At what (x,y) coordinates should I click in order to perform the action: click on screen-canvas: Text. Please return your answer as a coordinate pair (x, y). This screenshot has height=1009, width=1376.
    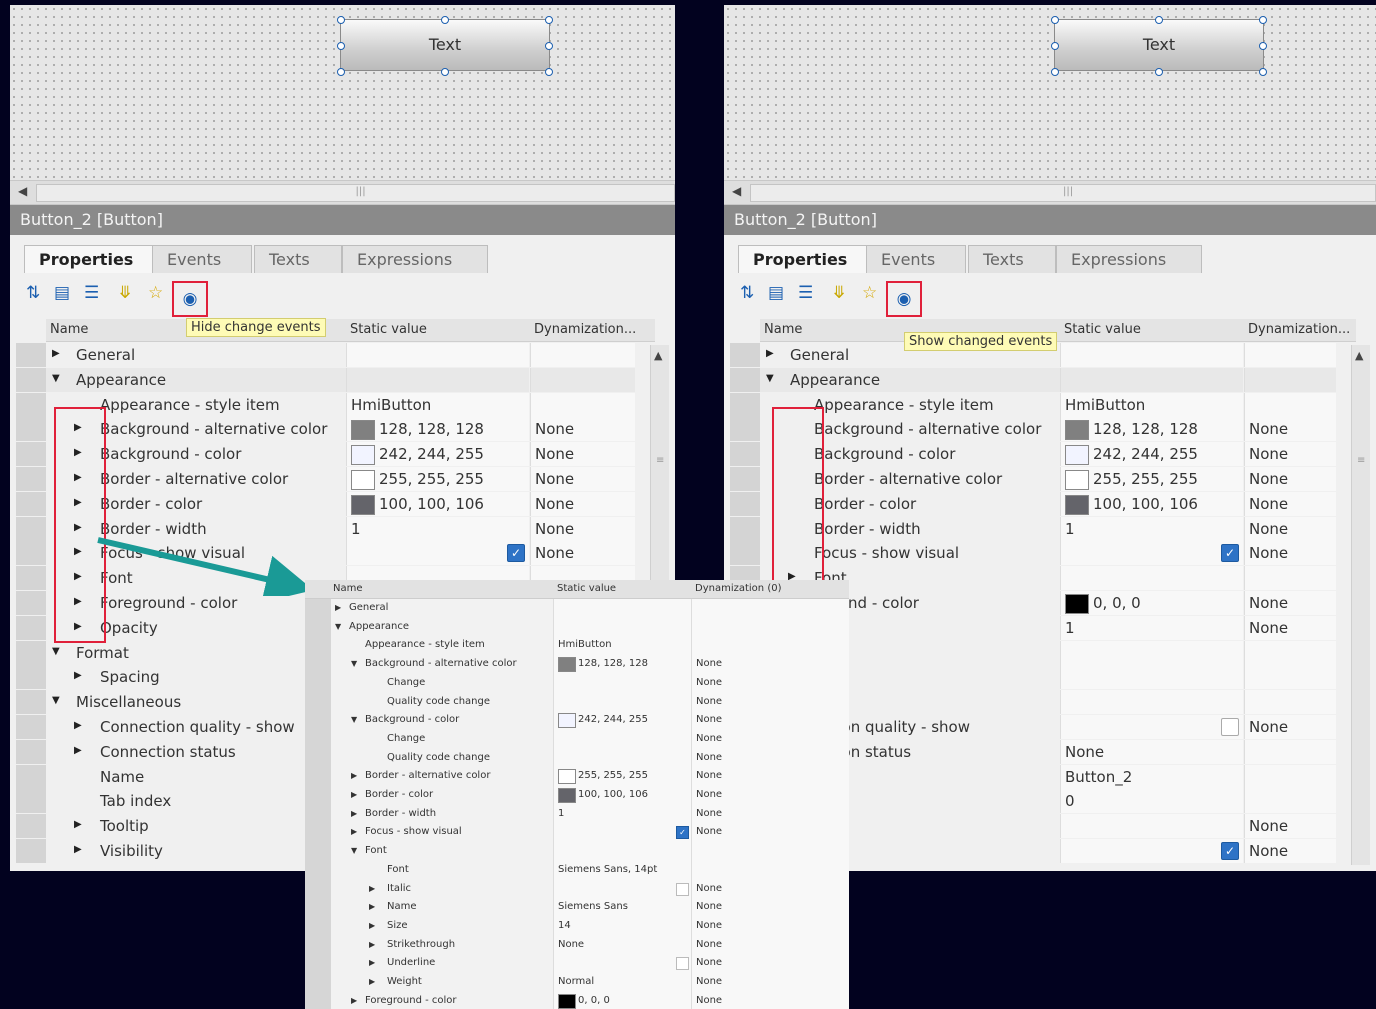
    Looking at the image, I should click on (342, 92).